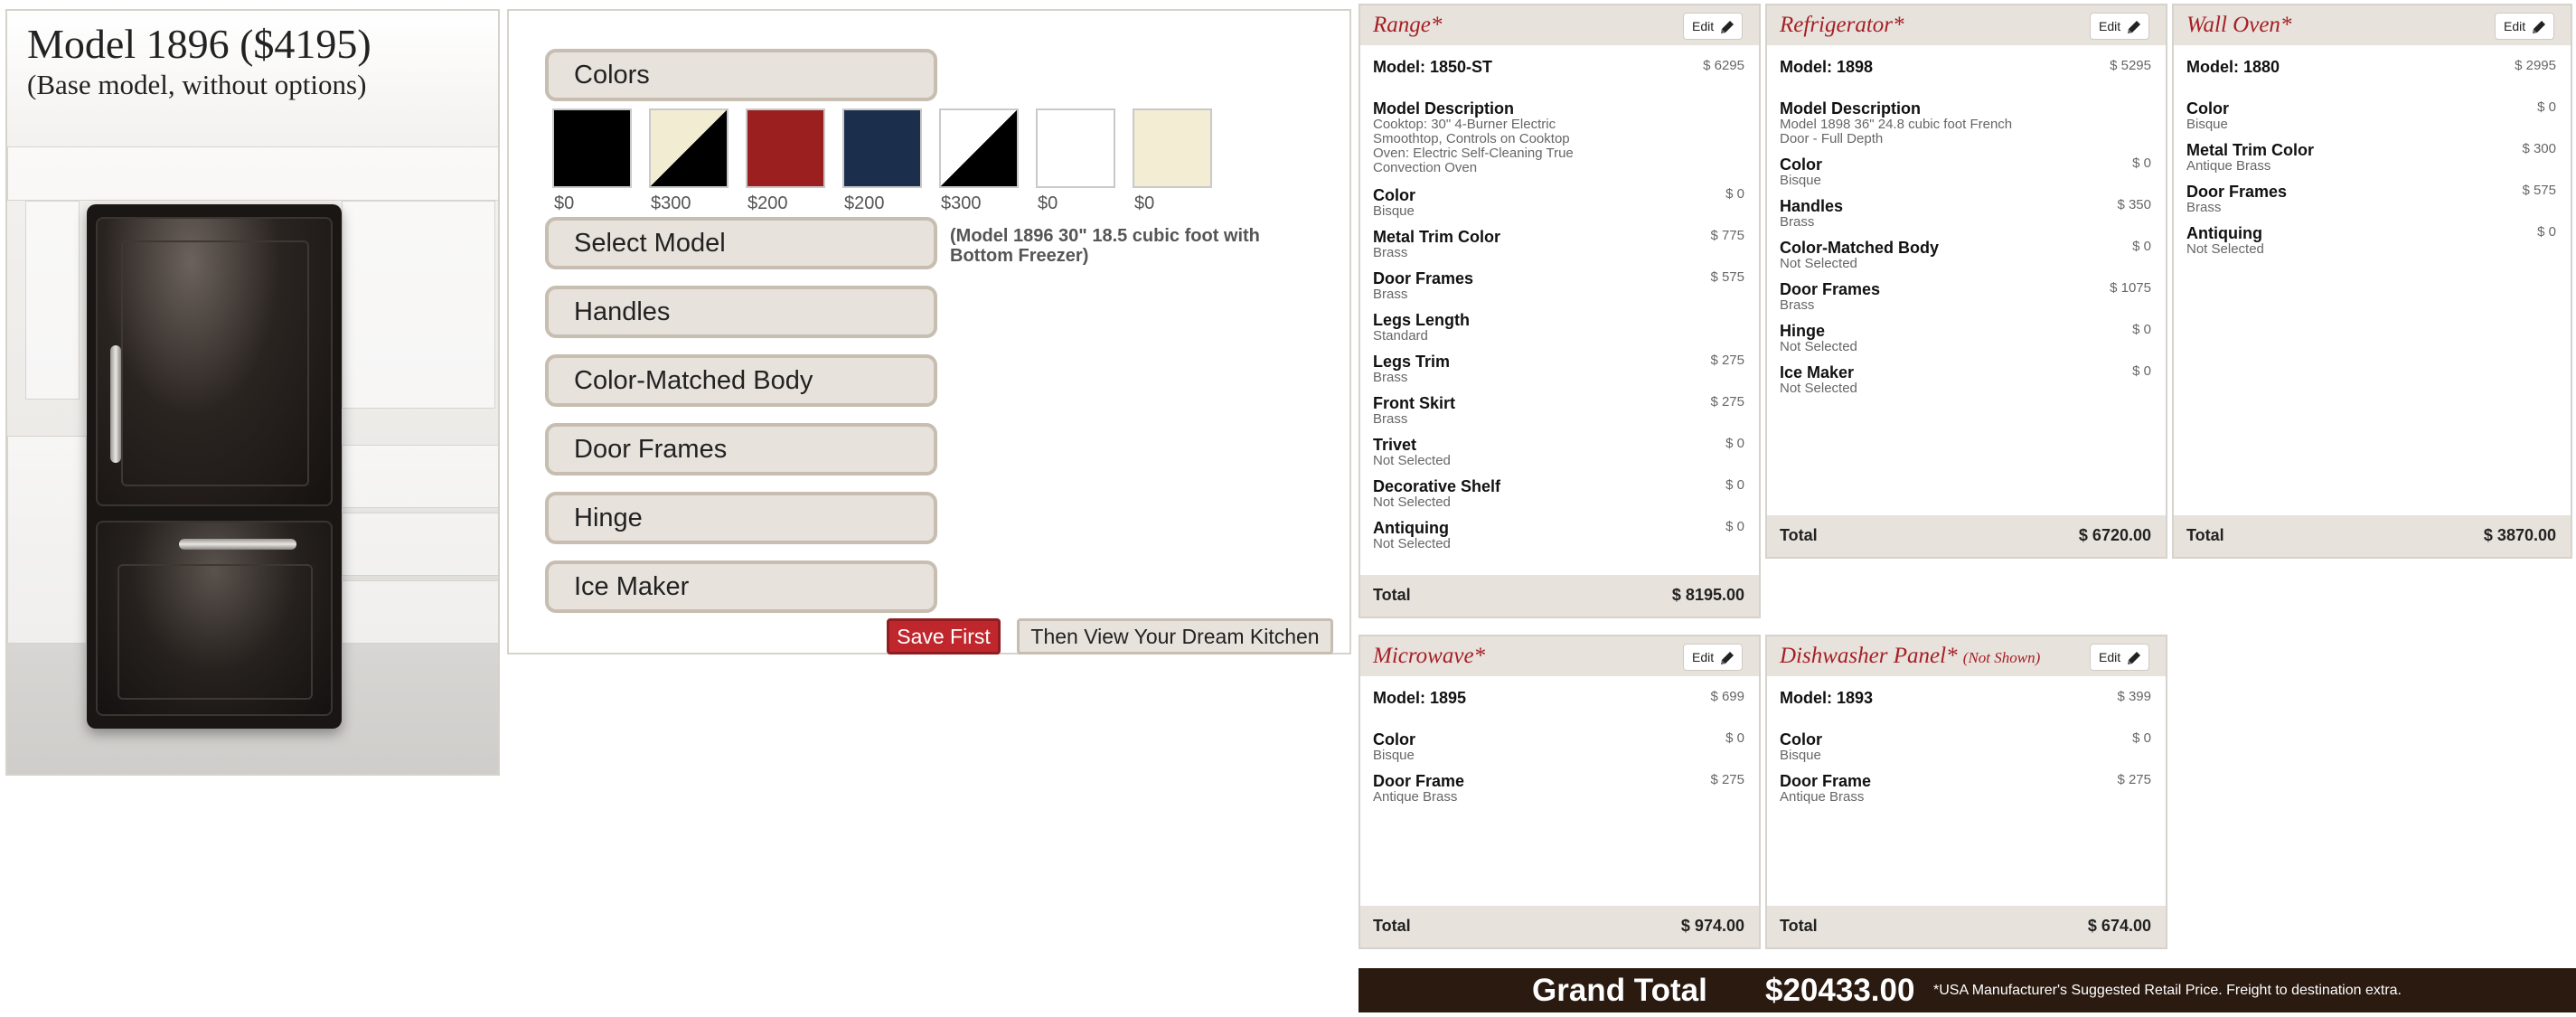 The image size is (2576, 1017). Describe the element at coordinates (786, 148) in the screenshot. I see `swatch-red` at that location.